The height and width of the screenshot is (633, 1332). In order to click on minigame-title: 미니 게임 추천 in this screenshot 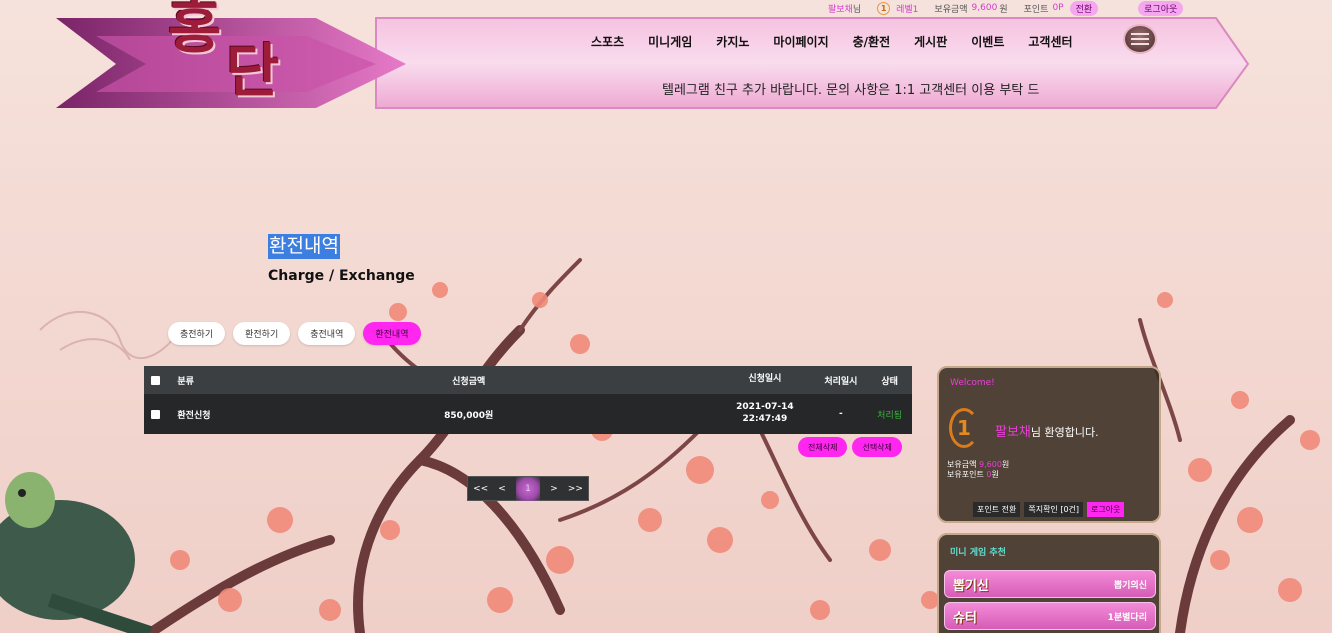, I will do `click(978, 553)`.